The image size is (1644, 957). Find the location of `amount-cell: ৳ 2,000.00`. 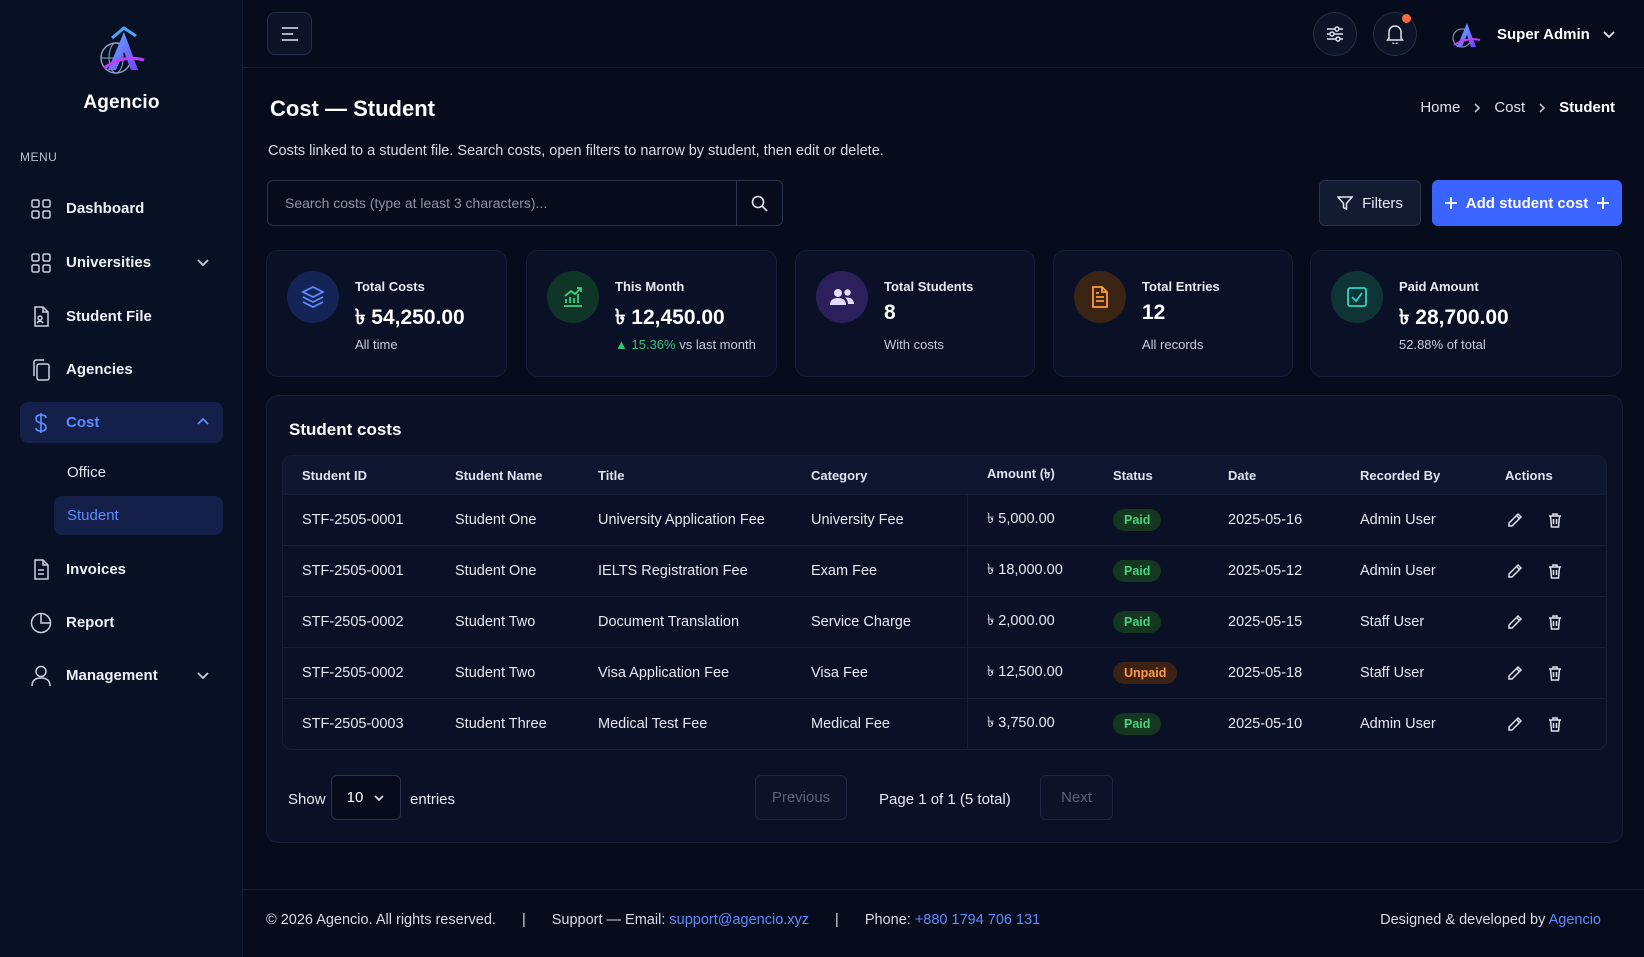

amount-cell: ৳ 2,000.00 is located at coordinates (1030, 622).